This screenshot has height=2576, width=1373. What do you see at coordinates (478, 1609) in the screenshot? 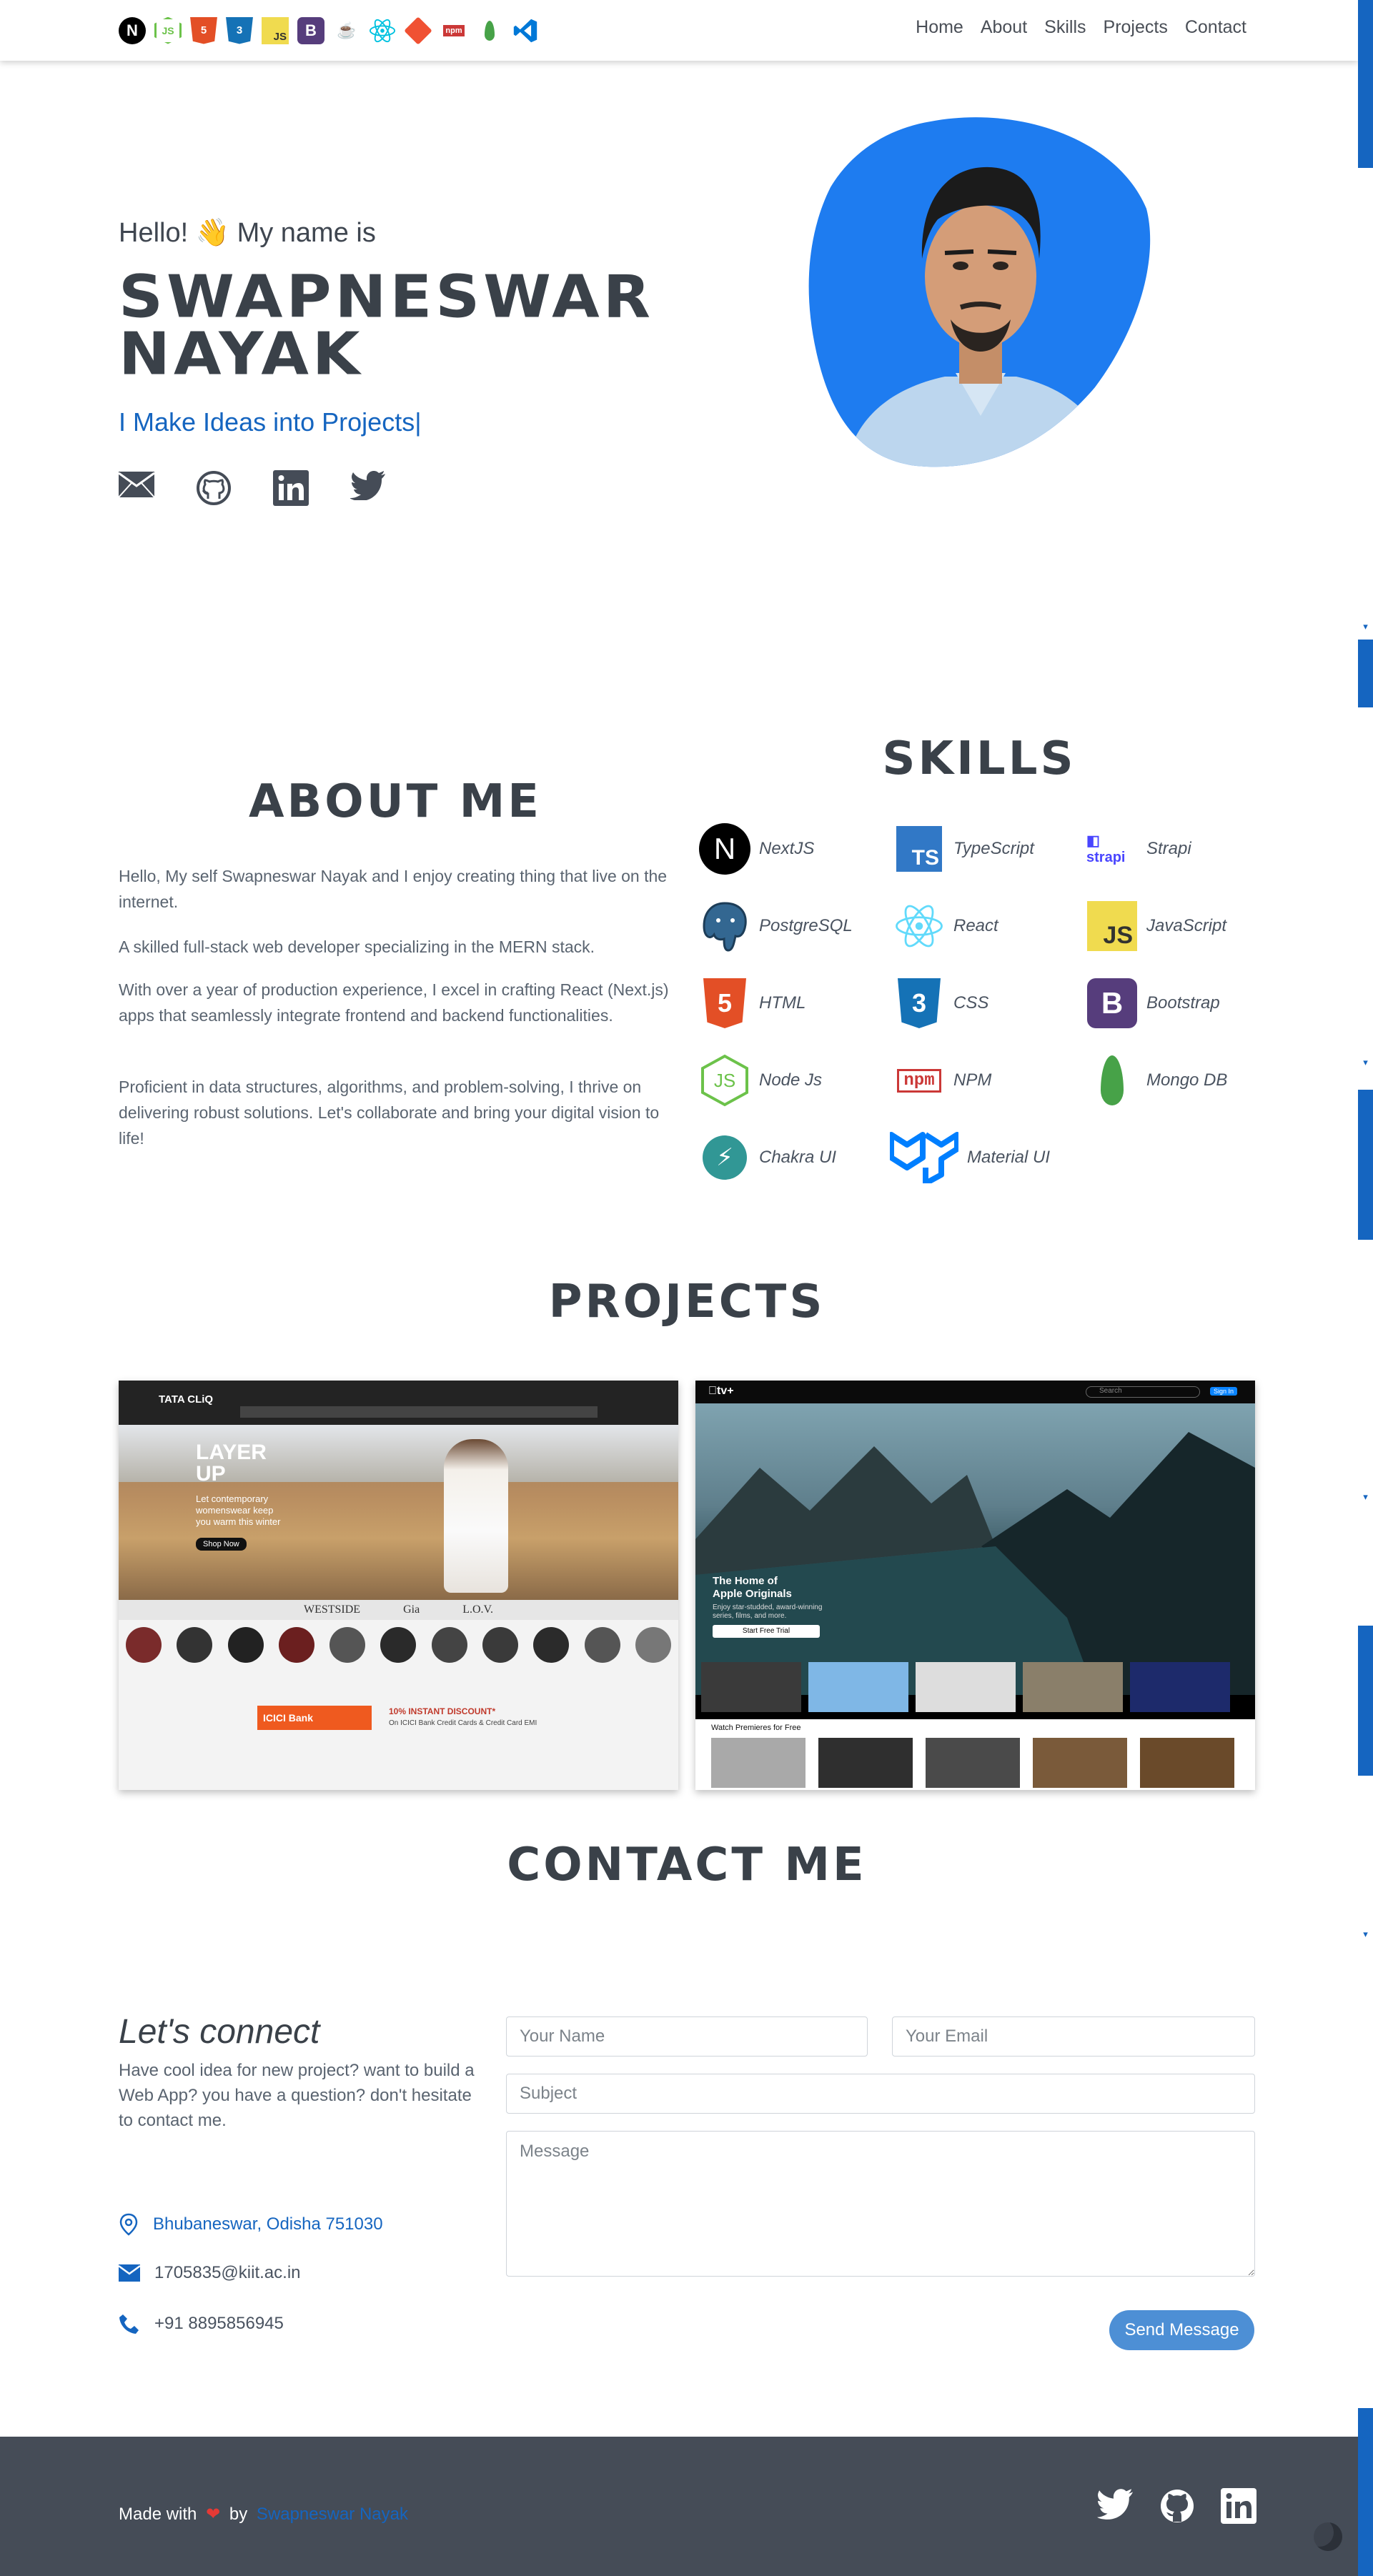
I see `brand-label: L.O.V.` at bounding box center [478, 1609].